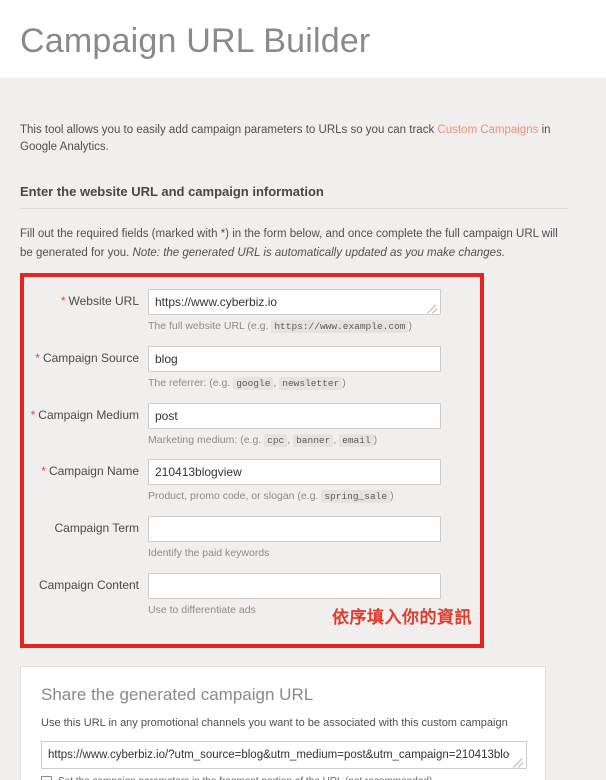  Describe the element at coordinates (294, 472) in the screenshot. I see `campaign-name-input` at that location.